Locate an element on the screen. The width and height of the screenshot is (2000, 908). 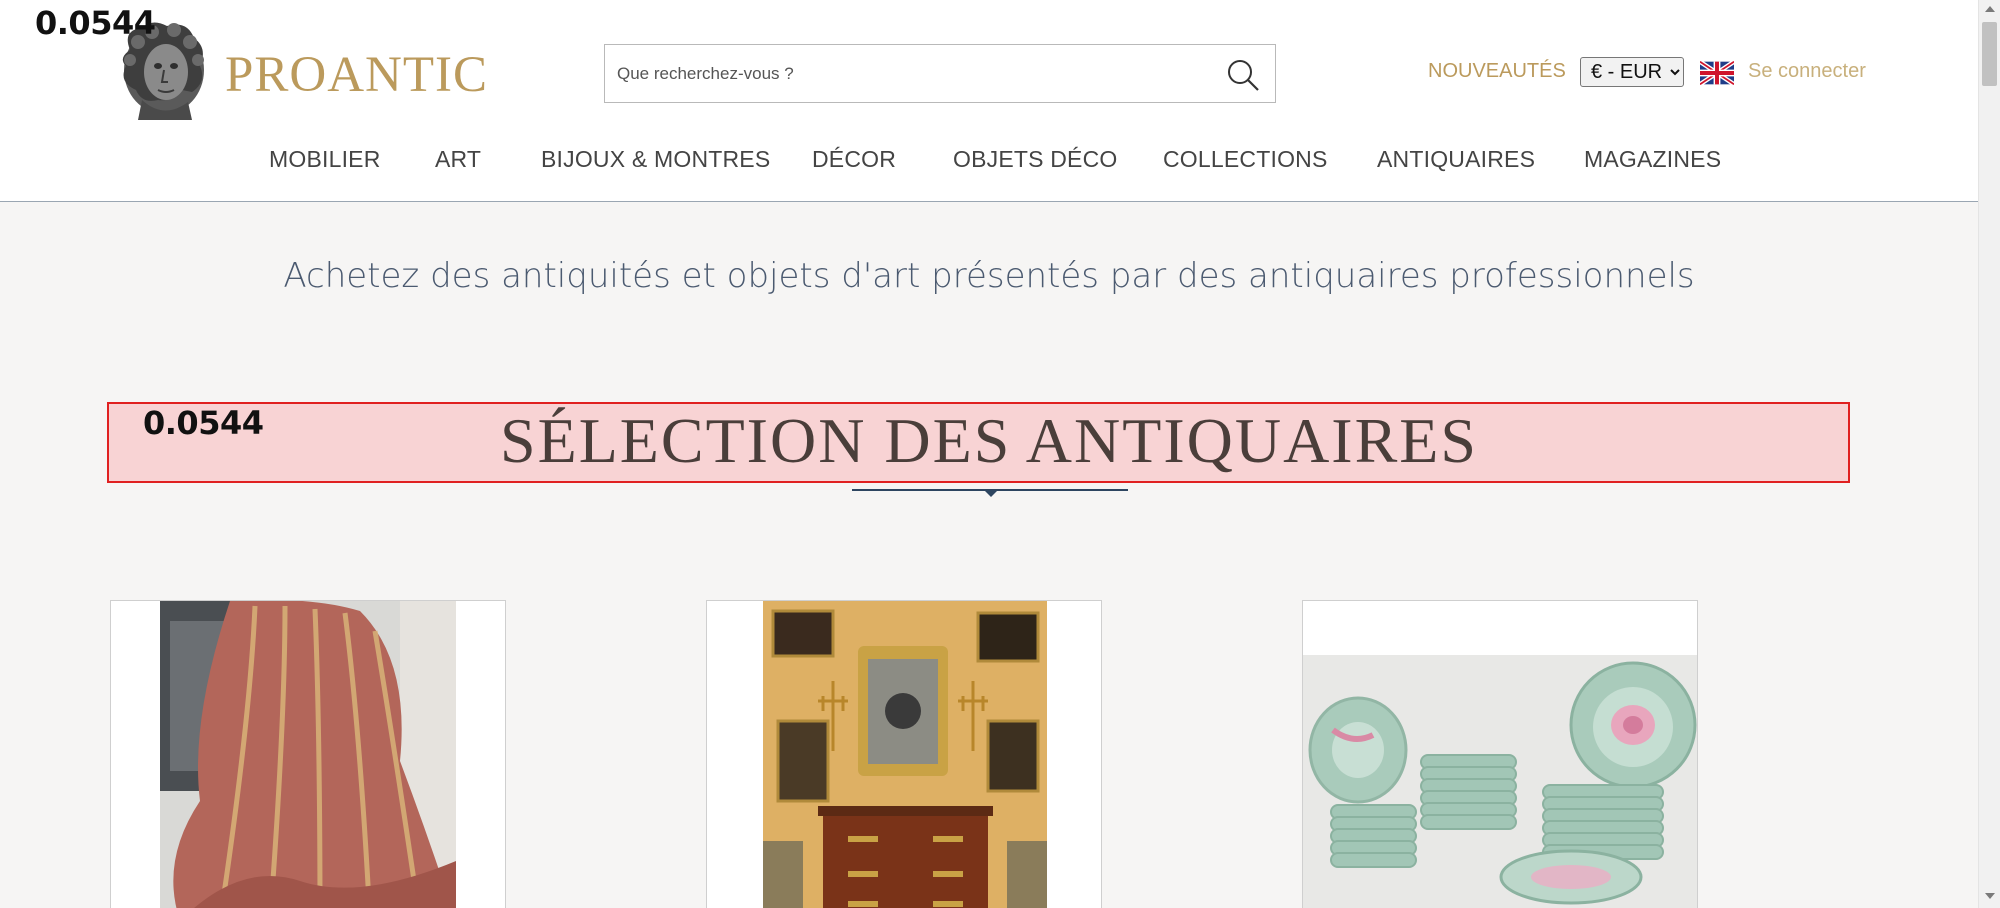
score-label-top: 0.0544 is located at coordinates (95, 23).